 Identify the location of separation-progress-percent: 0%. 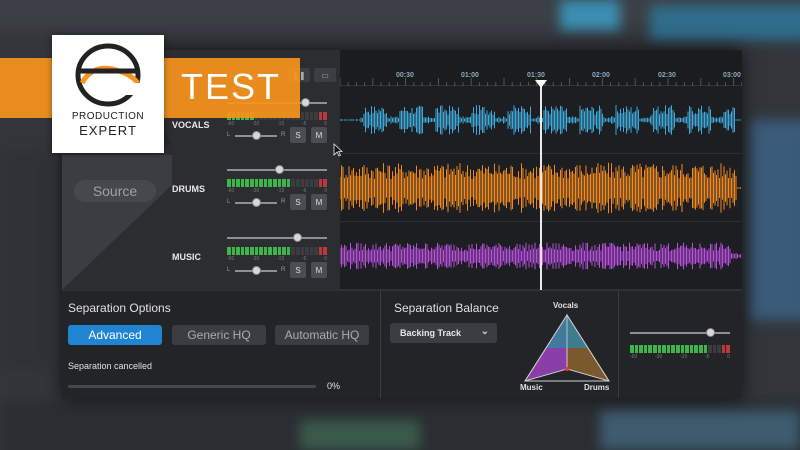
(334, 386).